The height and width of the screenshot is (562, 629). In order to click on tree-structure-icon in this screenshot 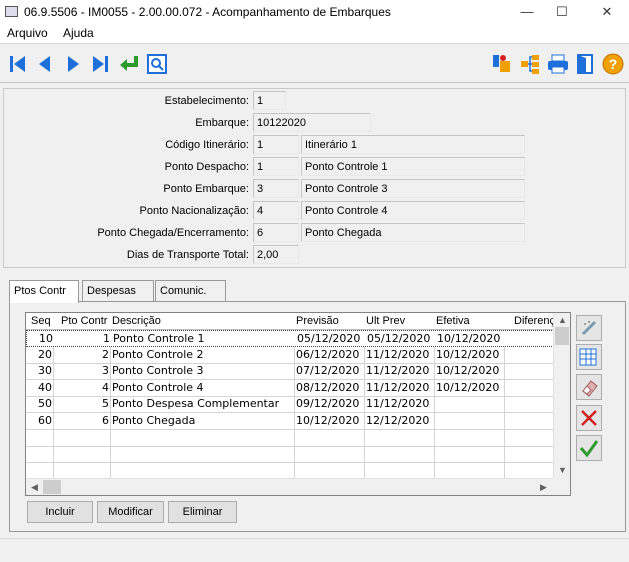, I will do `click(530, 64)`.